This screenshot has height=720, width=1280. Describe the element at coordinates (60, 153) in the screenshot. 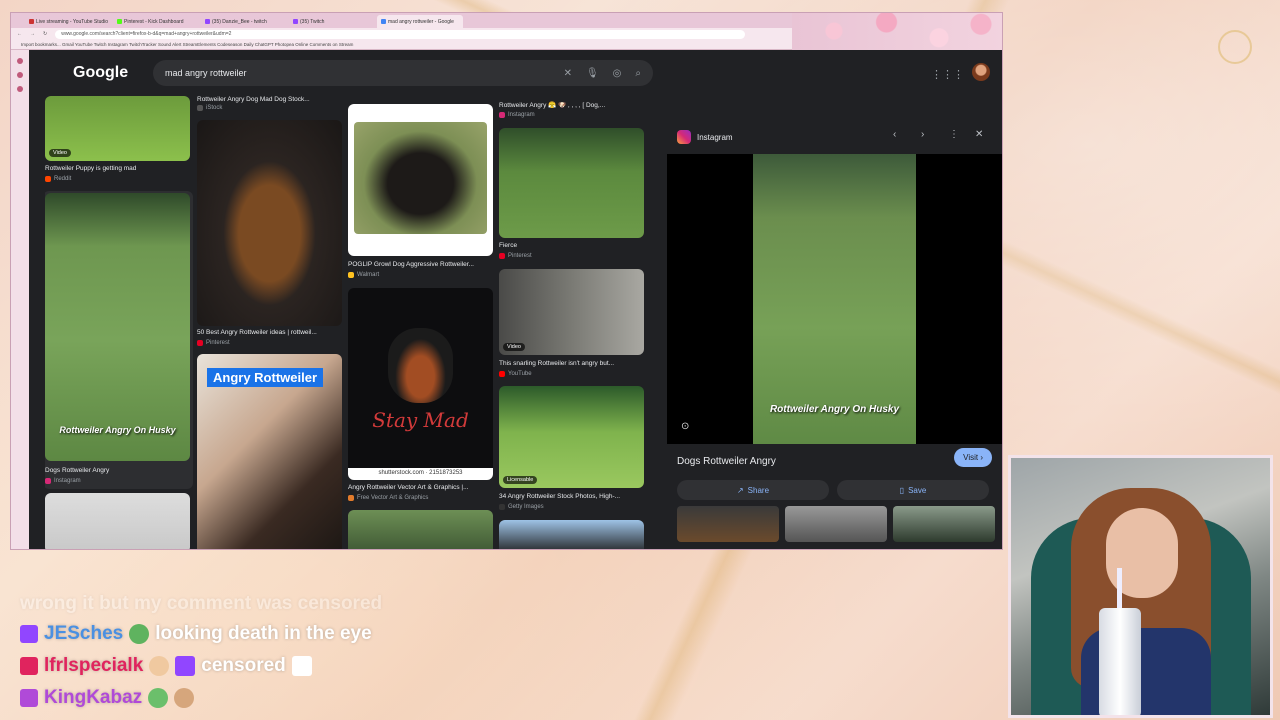

I see `video-badge: Video` at that location.